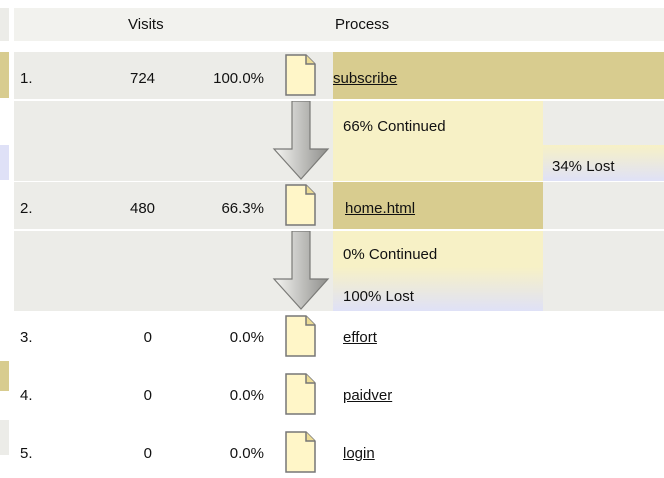 This screenshot has height=478, width=664. I want to click on process-column-header: Process, so click(362, 24).